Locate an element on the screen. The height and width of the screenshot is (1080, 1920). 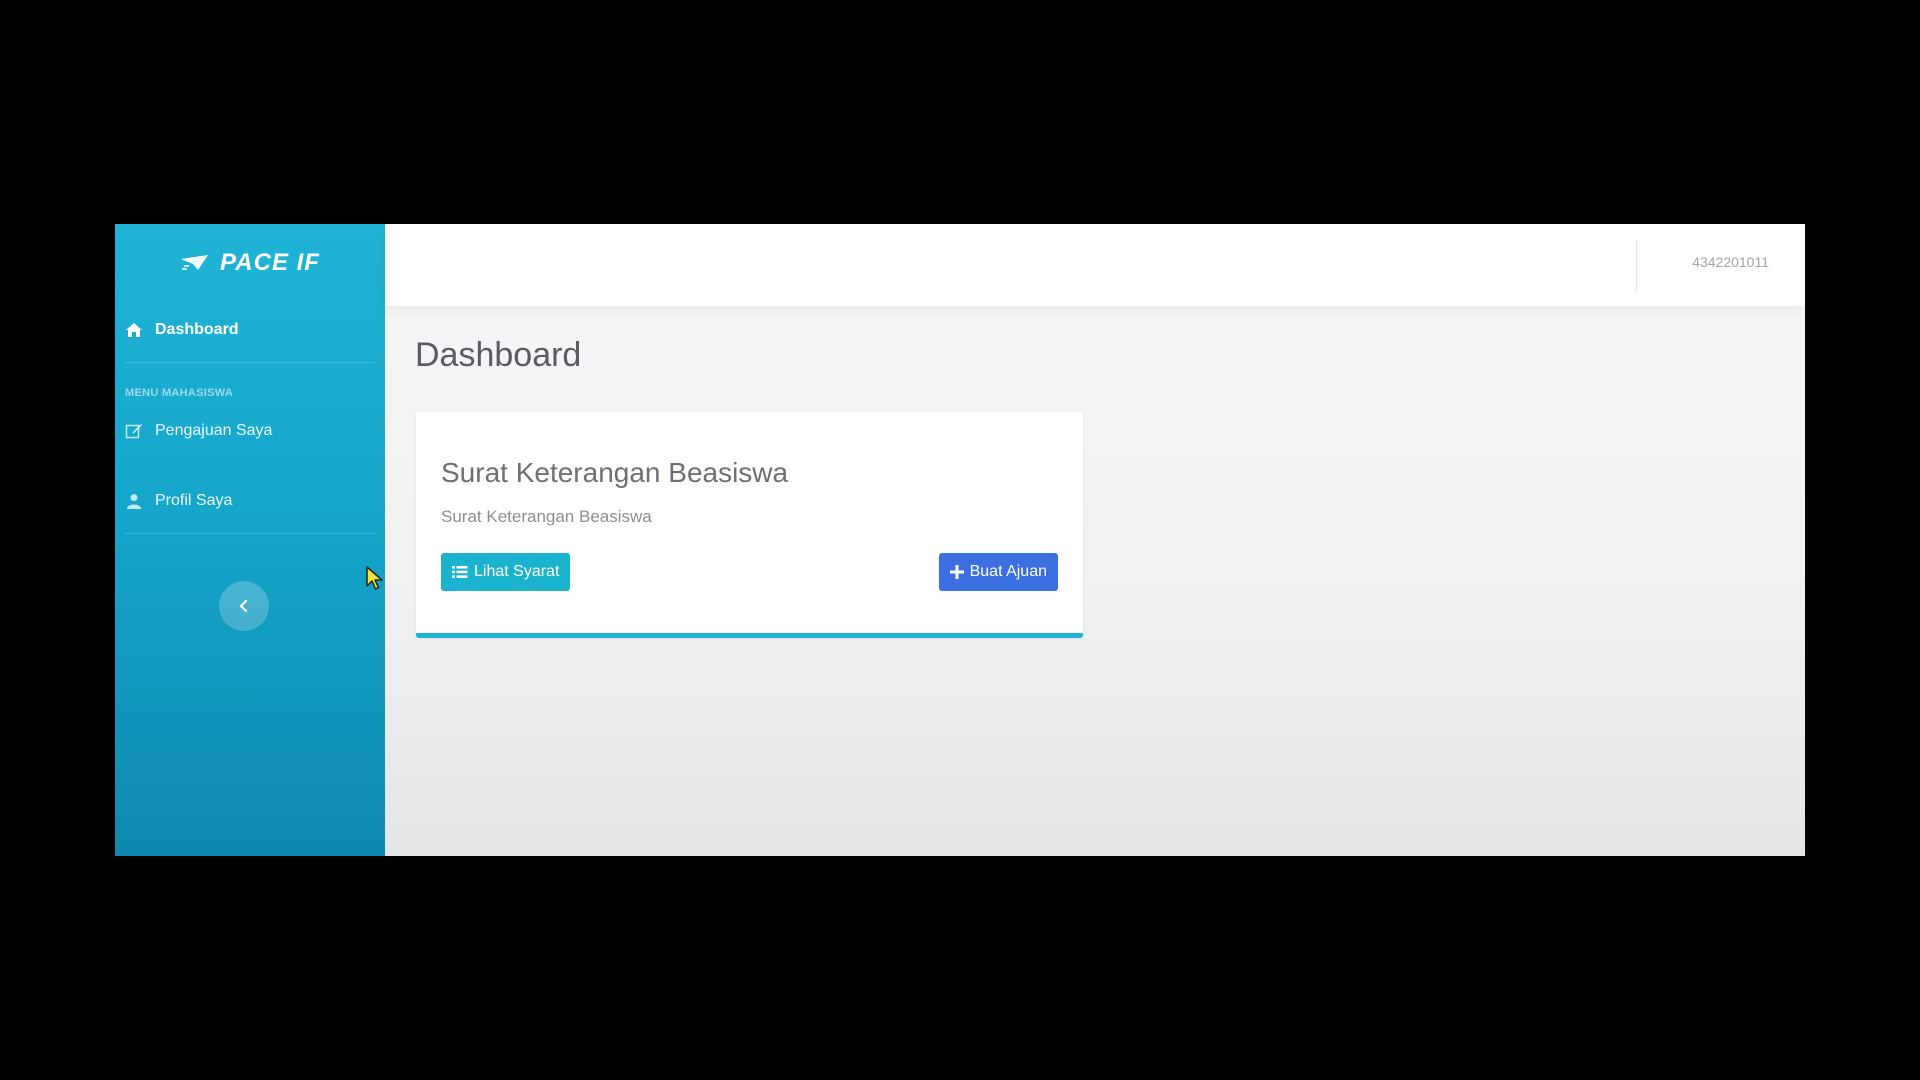
brand: PACE IF is located at coordinates (250, 263).